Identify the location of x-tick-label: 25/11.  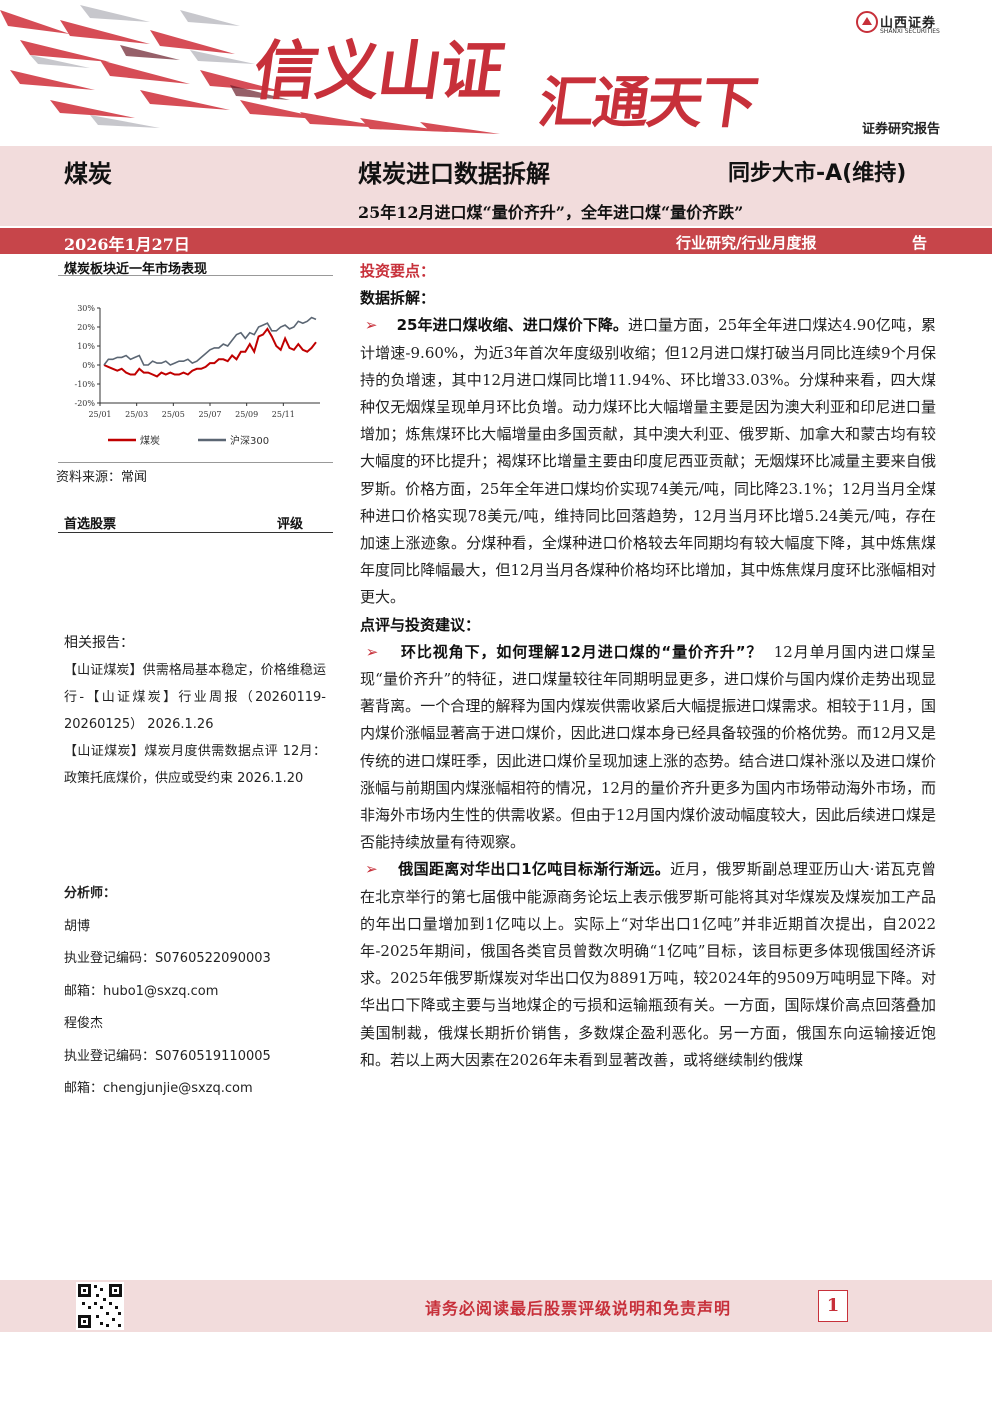
(283, 414).